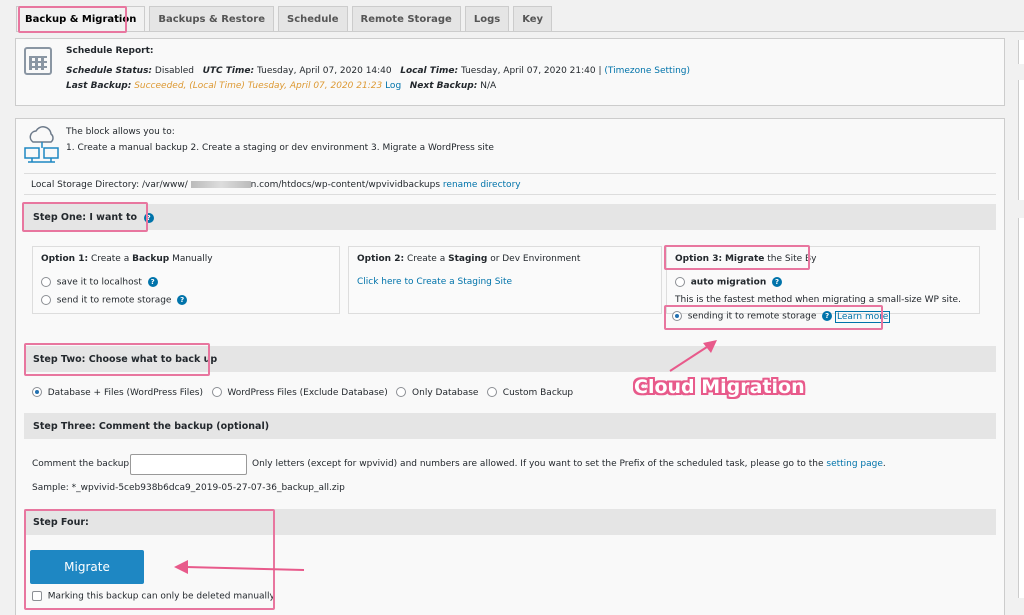 The image size is (1024, 615). Describe the element at coordinates (245, 568) in the screenshot. I see `arrow-to-migrate-button` at that location.